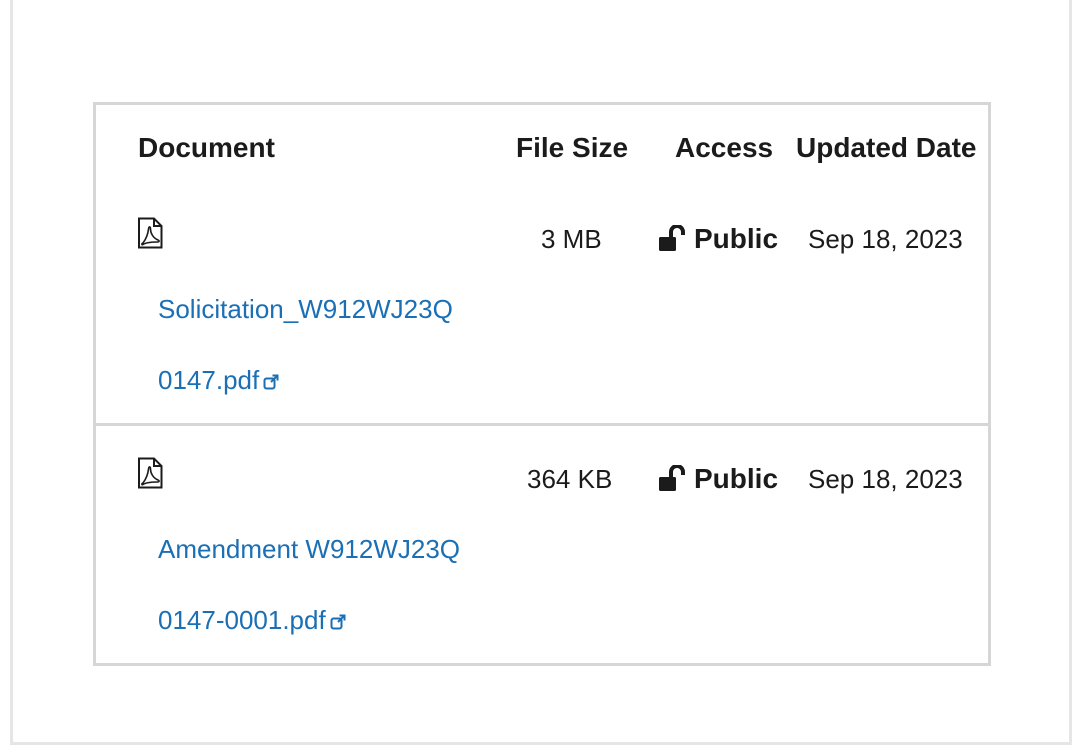  Describe the element at coordinates (305, 309) in the screenshot. I see `document-link-line1: Solicitation_W912WJ23Q` at that location.